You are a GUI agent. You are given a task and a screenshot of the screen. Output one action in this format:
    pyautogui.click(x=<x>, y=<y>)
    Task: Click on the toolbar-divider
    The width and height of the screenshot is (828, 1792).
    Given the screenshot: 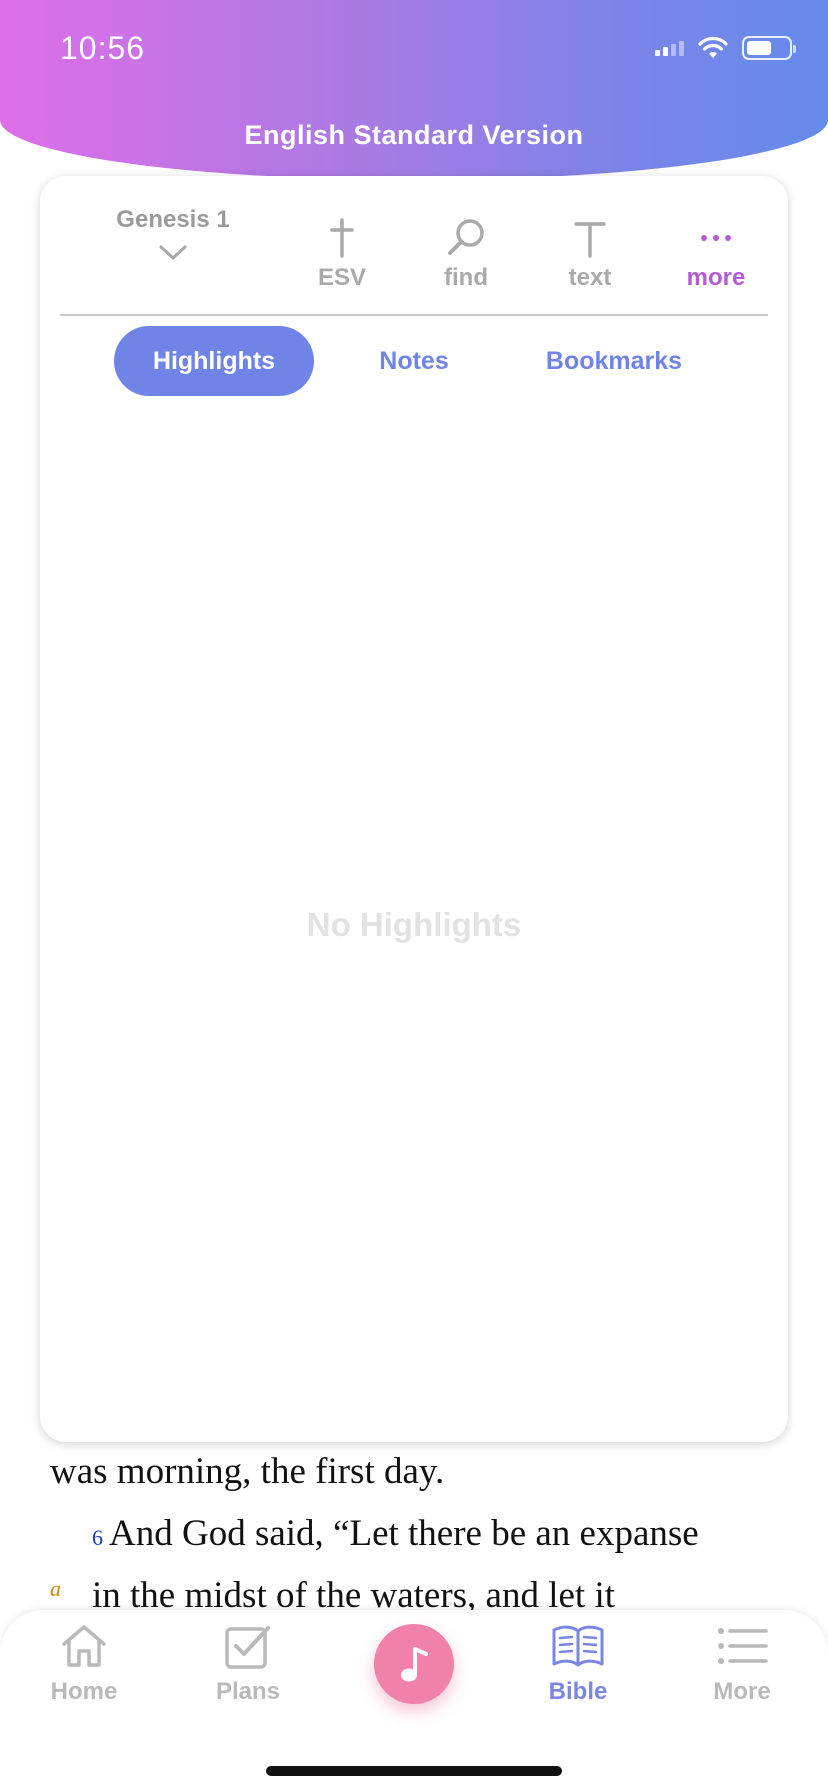 What is the action you would take?
    pyautogui.click(x=414, y=315)
    